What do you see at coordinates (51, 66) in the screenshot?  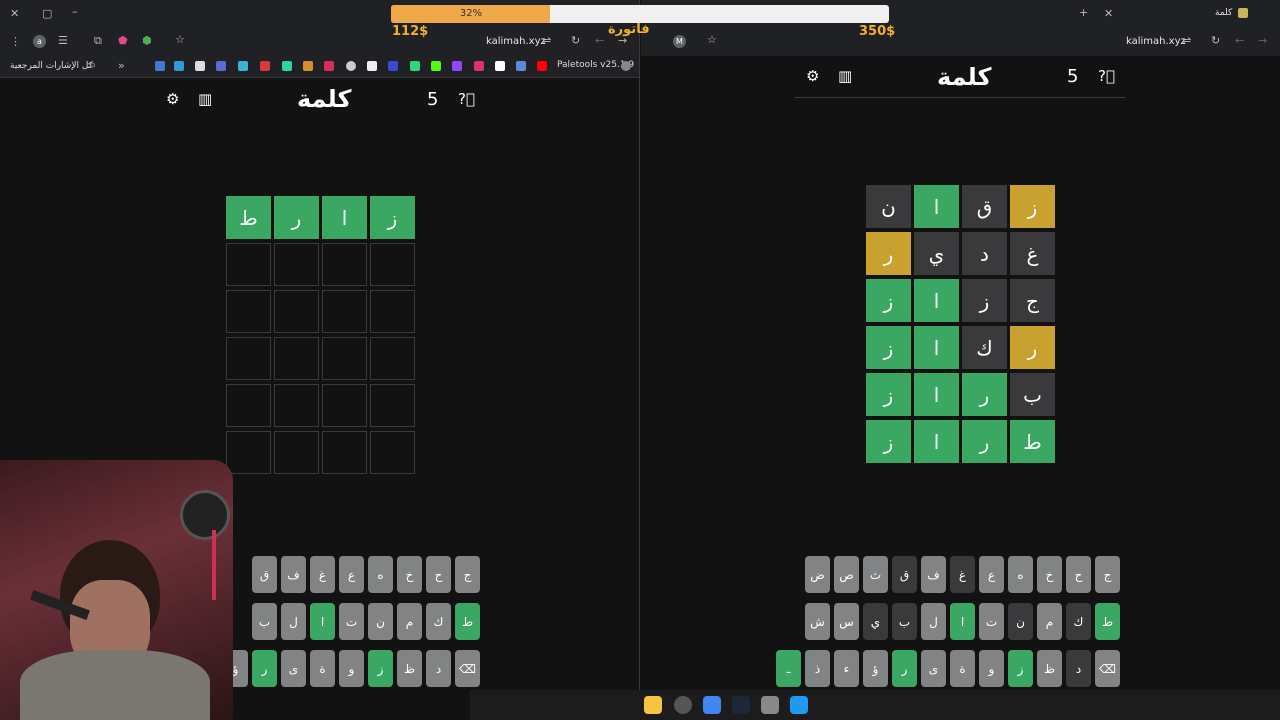 I see `all-bookmarks-label: كل الإشارات المرجعية` at bounding box center [51, 66].